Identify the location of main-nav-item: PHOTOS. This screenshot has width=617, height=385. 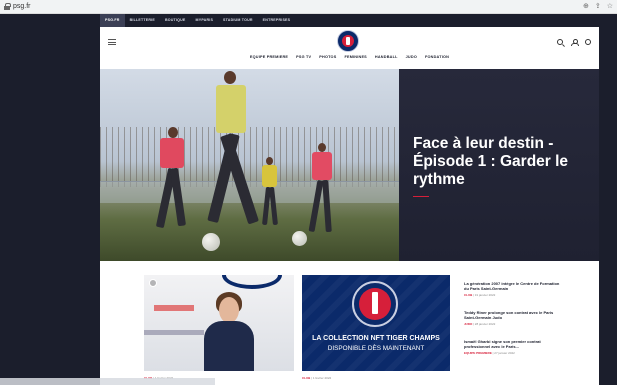
(327, 57).